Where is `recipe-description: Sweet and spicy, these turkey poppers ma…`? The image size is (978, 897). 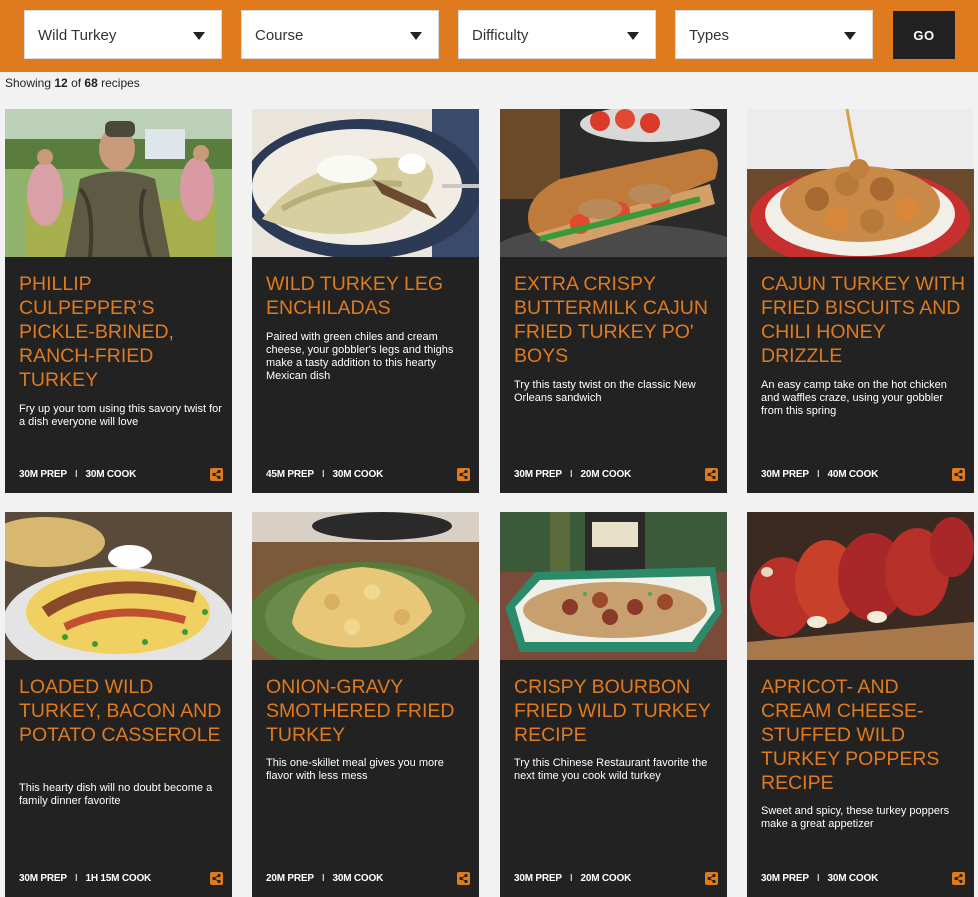 recipe-description: Sweet and spicy, these turkey poppers ma… is located at coordinates (855, 817).